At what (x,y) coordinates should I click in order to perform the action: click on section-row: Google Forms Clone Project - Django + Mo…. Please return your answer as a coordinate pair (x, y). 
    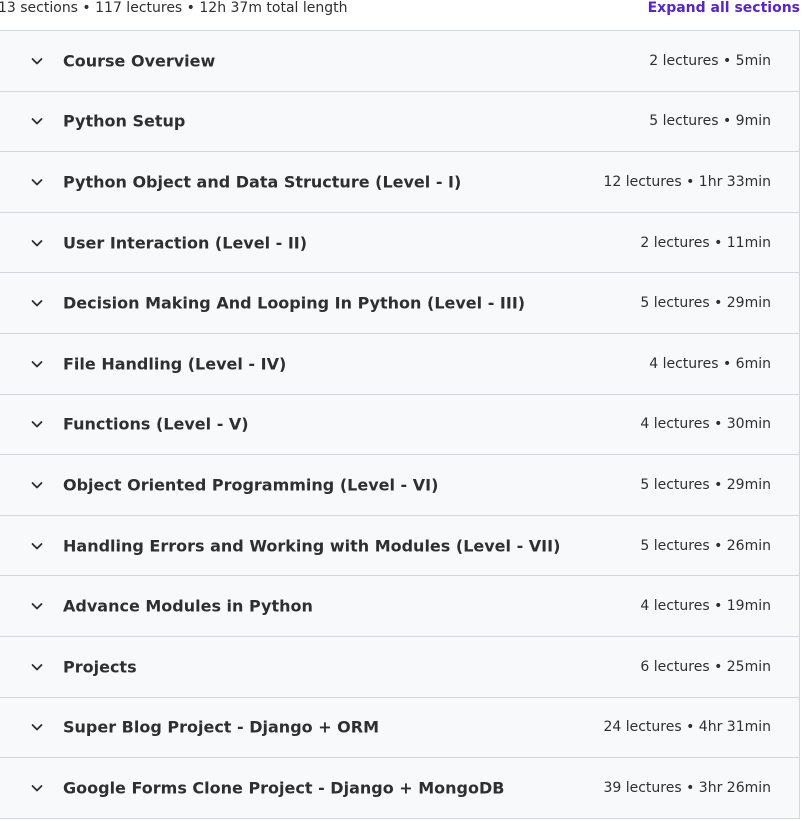
    Looking at the image, I should click on (399, 788).